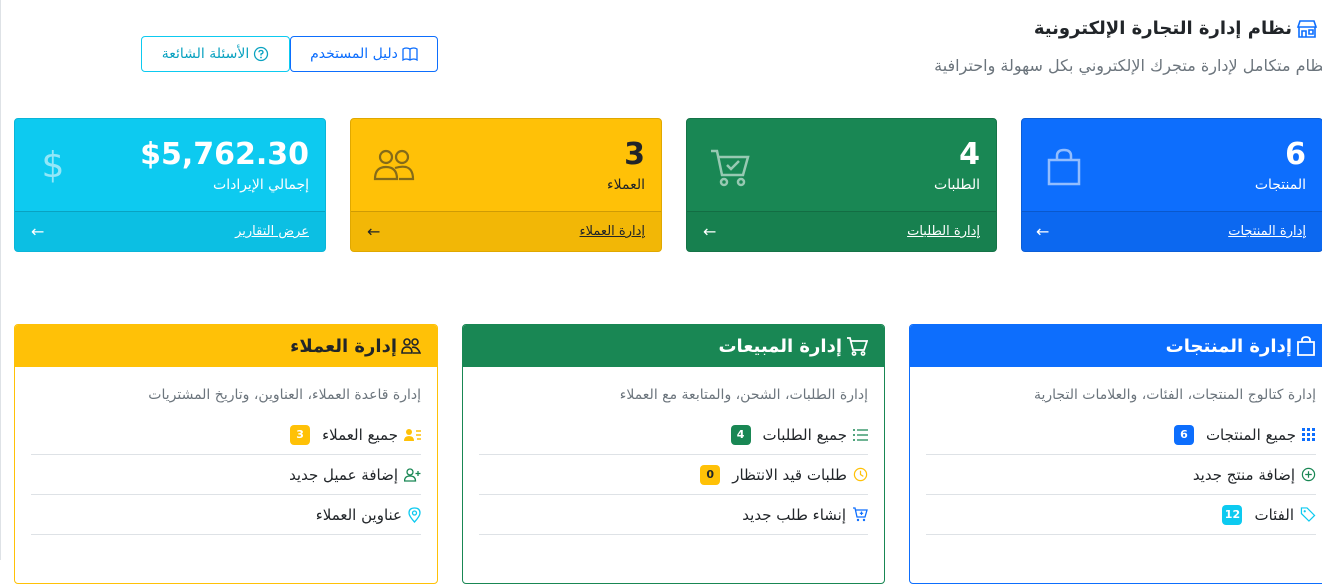 The image size is (1322, 584). What do you see at coordinates (1307, 29) in the screenshot?
I see `shop-icon` at bounding box center [1307, 29].